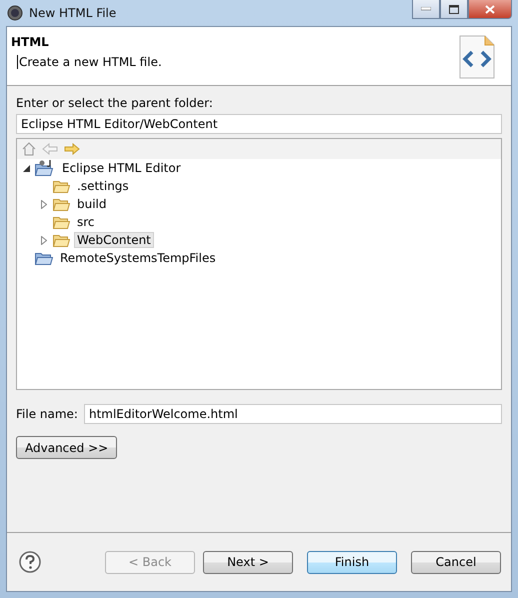 This screenshot has width=518, height=598. I want to click on window-title: New HTML File, so click(72, 13).